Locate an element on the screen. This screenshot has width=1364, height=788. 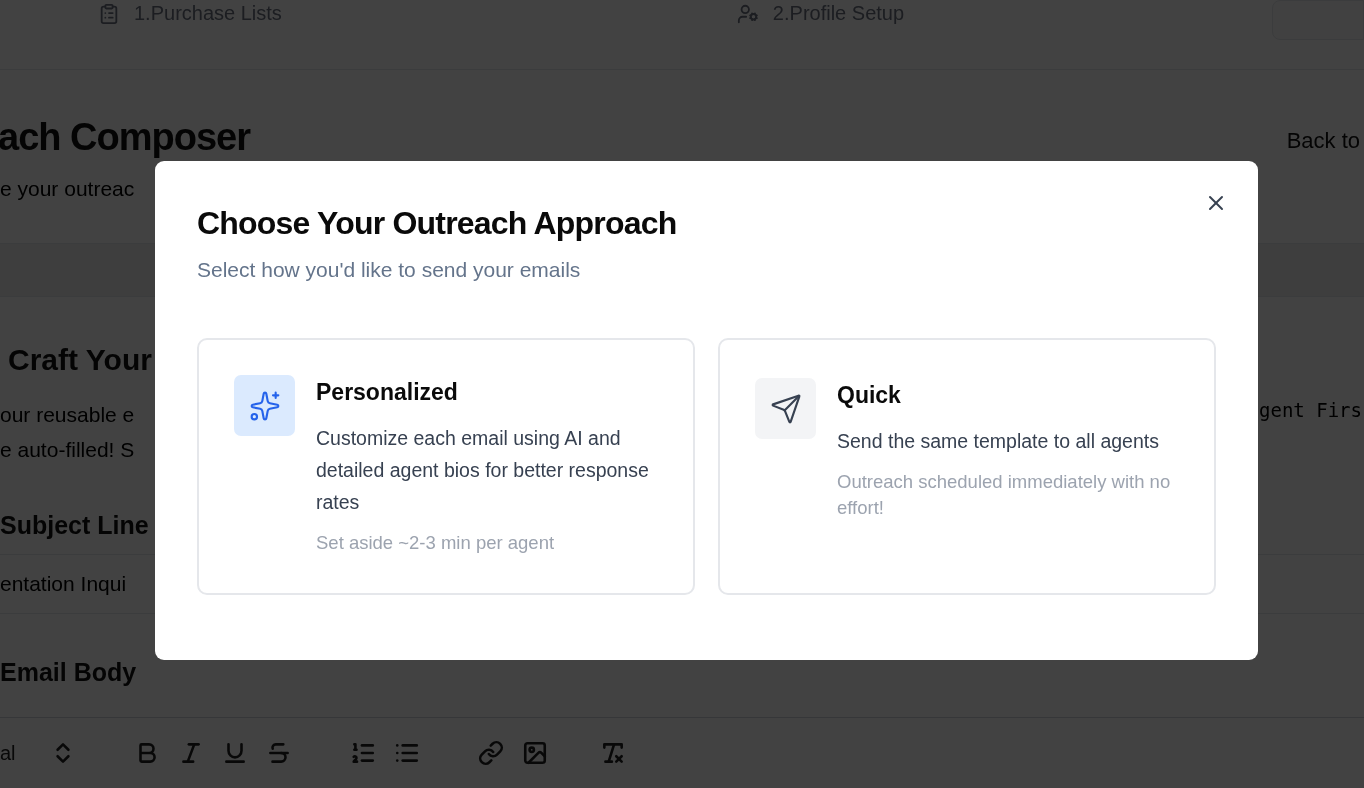
section-title: Craft Your is located at coordinates (80, 360).